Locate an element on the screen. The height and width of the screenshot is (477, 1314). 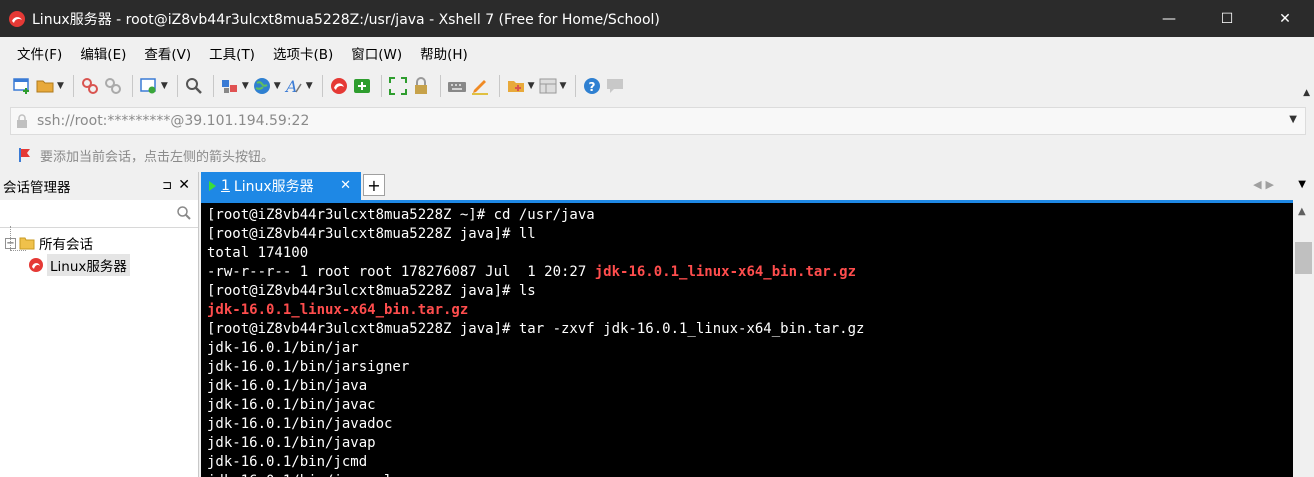
menu-window: 窗口(W) is located at coordinates (376, 53).